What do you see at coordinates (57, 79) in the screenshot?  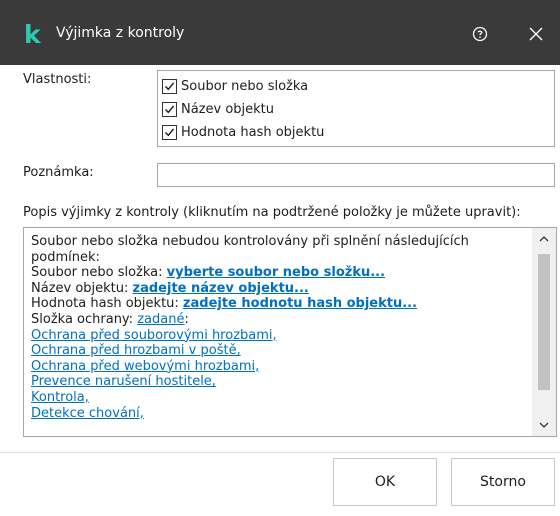 I see `properties-label: Vlastnosti:` at bounding box center [57, 79].